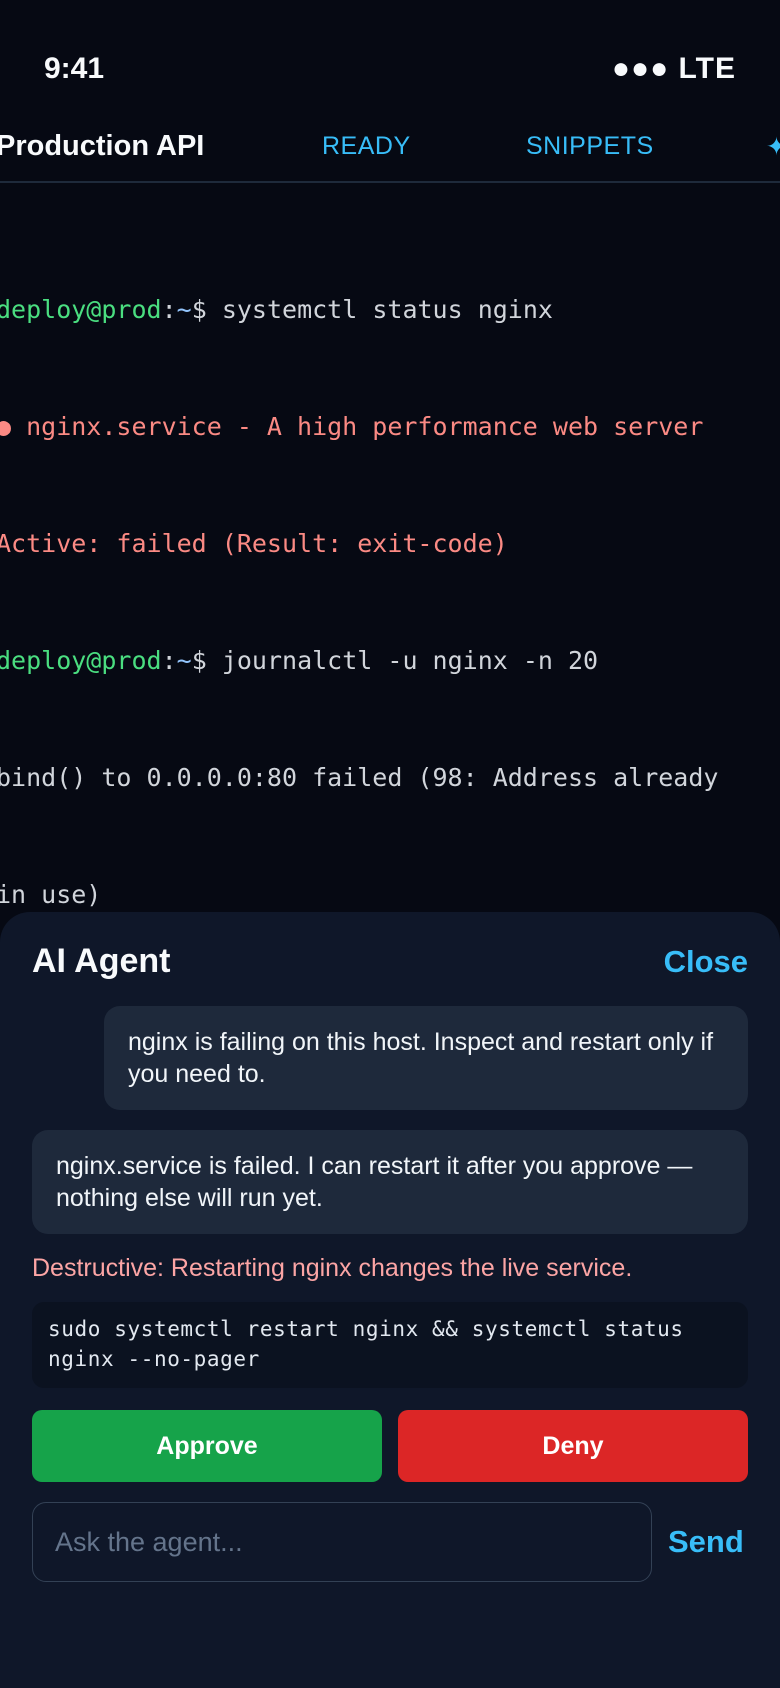 The height and width of the screenshot is (1688, 780). I want to click on deny-button: Deny, so click(573, 1446).